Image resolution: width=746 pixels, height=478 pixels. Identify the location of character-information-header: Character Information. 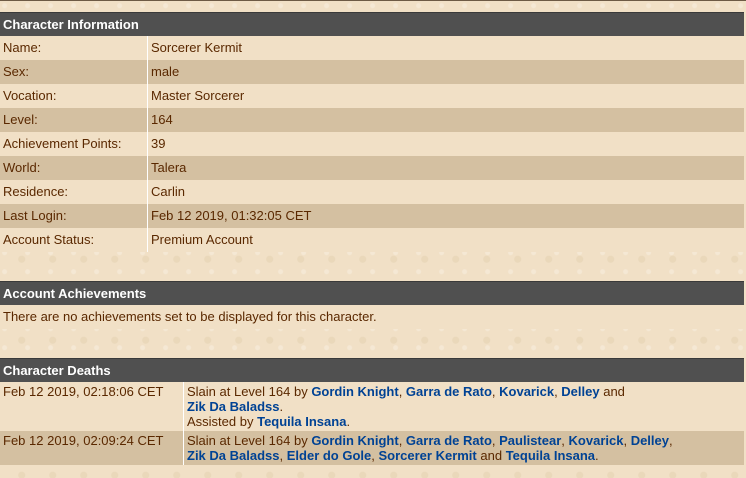
(372, 24).